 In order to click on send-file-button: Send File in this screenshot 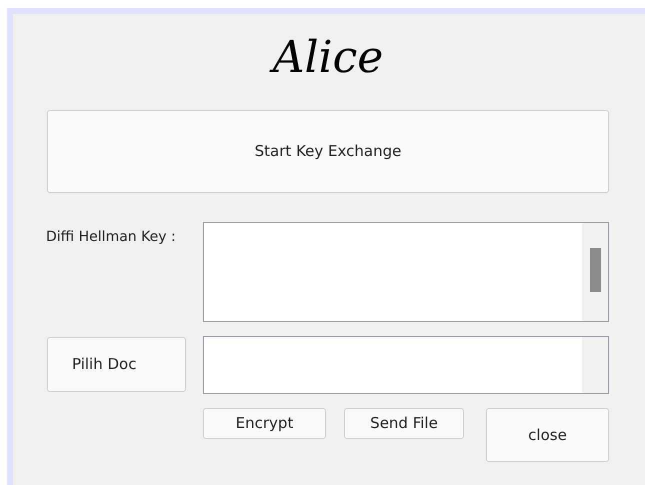, I will do `click(404, 423)`.